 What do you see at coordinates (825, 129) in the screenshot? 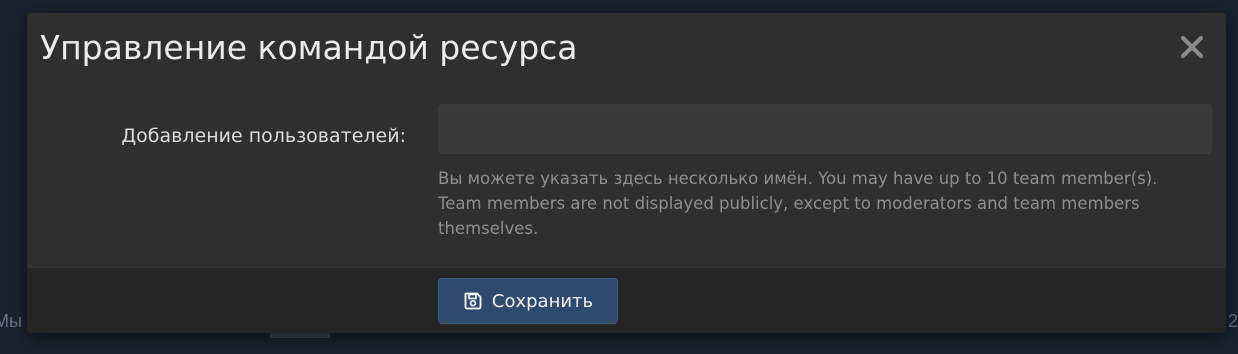
I see `add-users-input` at bounding box center [825, 129].